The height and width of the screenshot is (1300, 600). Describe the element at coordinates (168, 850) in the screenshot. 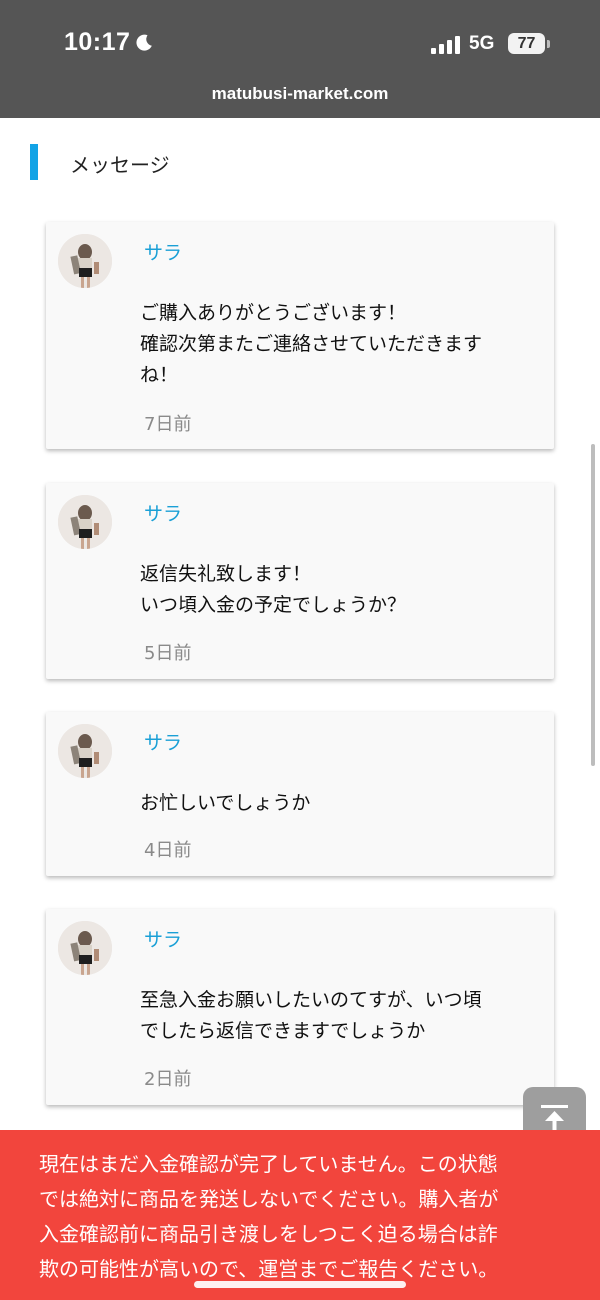

I see `message-time: 4日前` at that location.